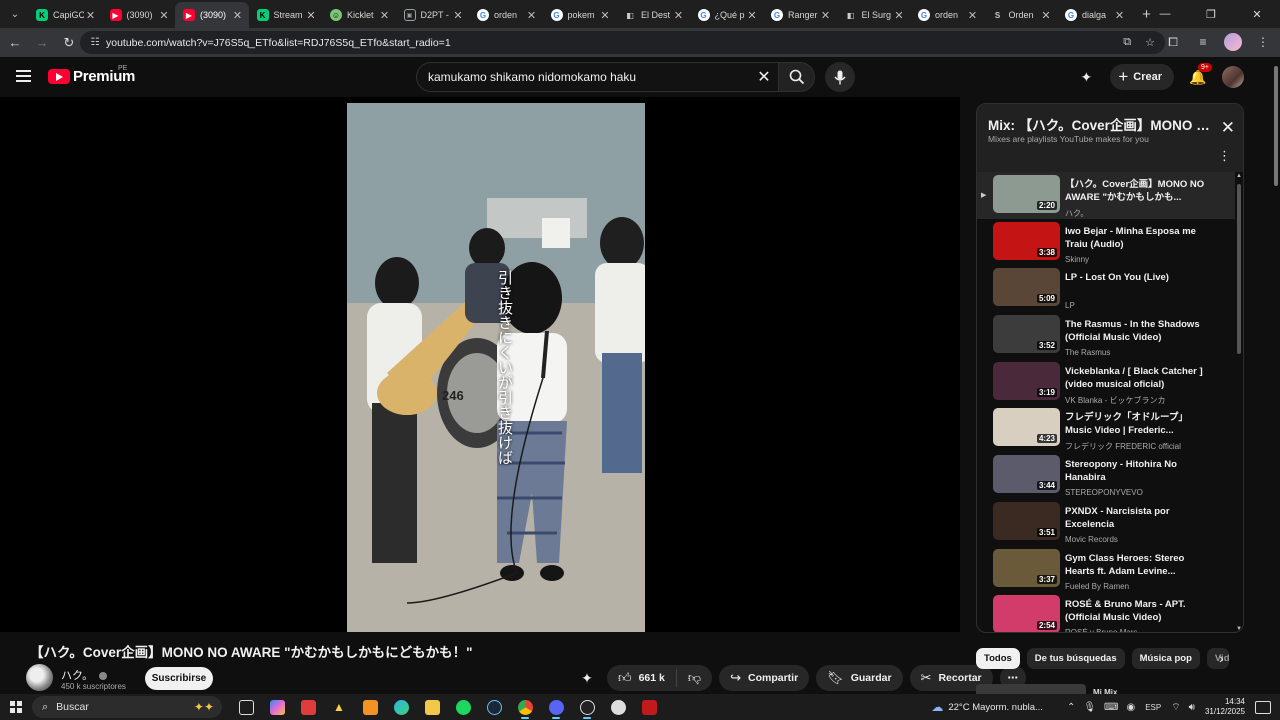 Image resolution: width=1280 pixels, height=720 pixels. What do you see at coordinates (494, 707) in the screenshot?
I see `steam-icon` at bounding box center [494, 707].